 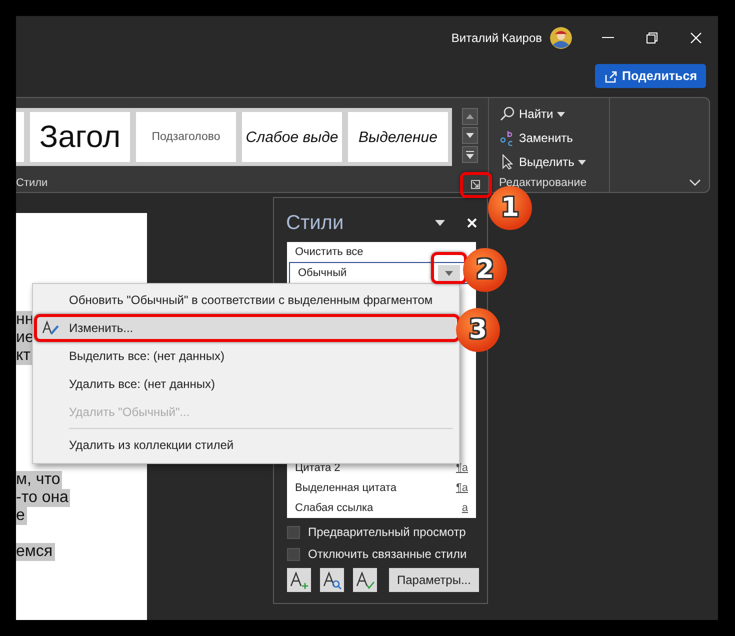 I want to click on replace-icon, so click(x=507, y=138).